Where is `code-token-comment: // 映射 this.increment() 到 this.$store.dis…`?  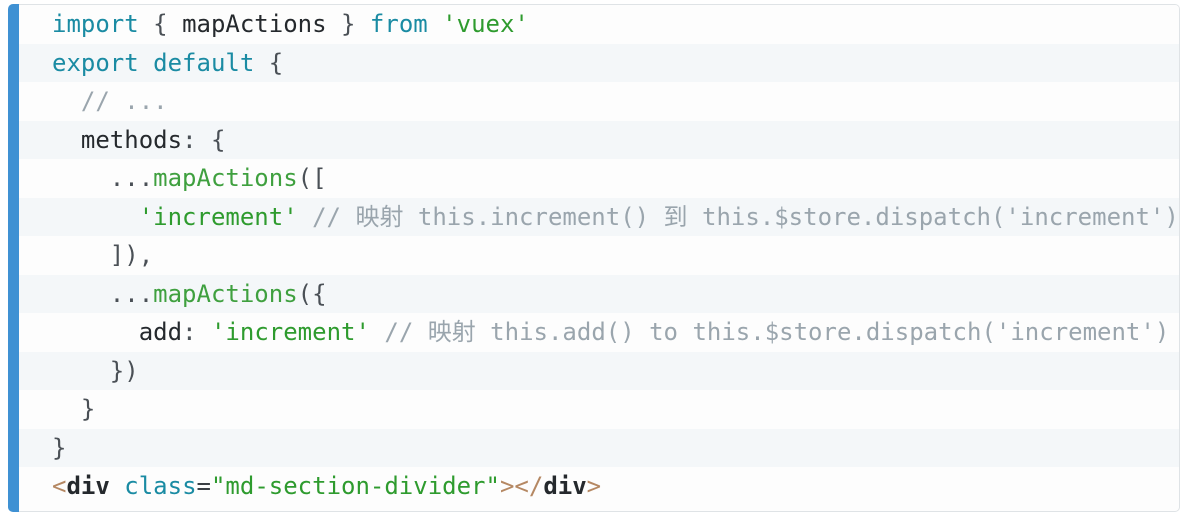
code-token-comment: // 映射 this.increment() 到 this.$store.dis… is located at coordinates (745, 216).